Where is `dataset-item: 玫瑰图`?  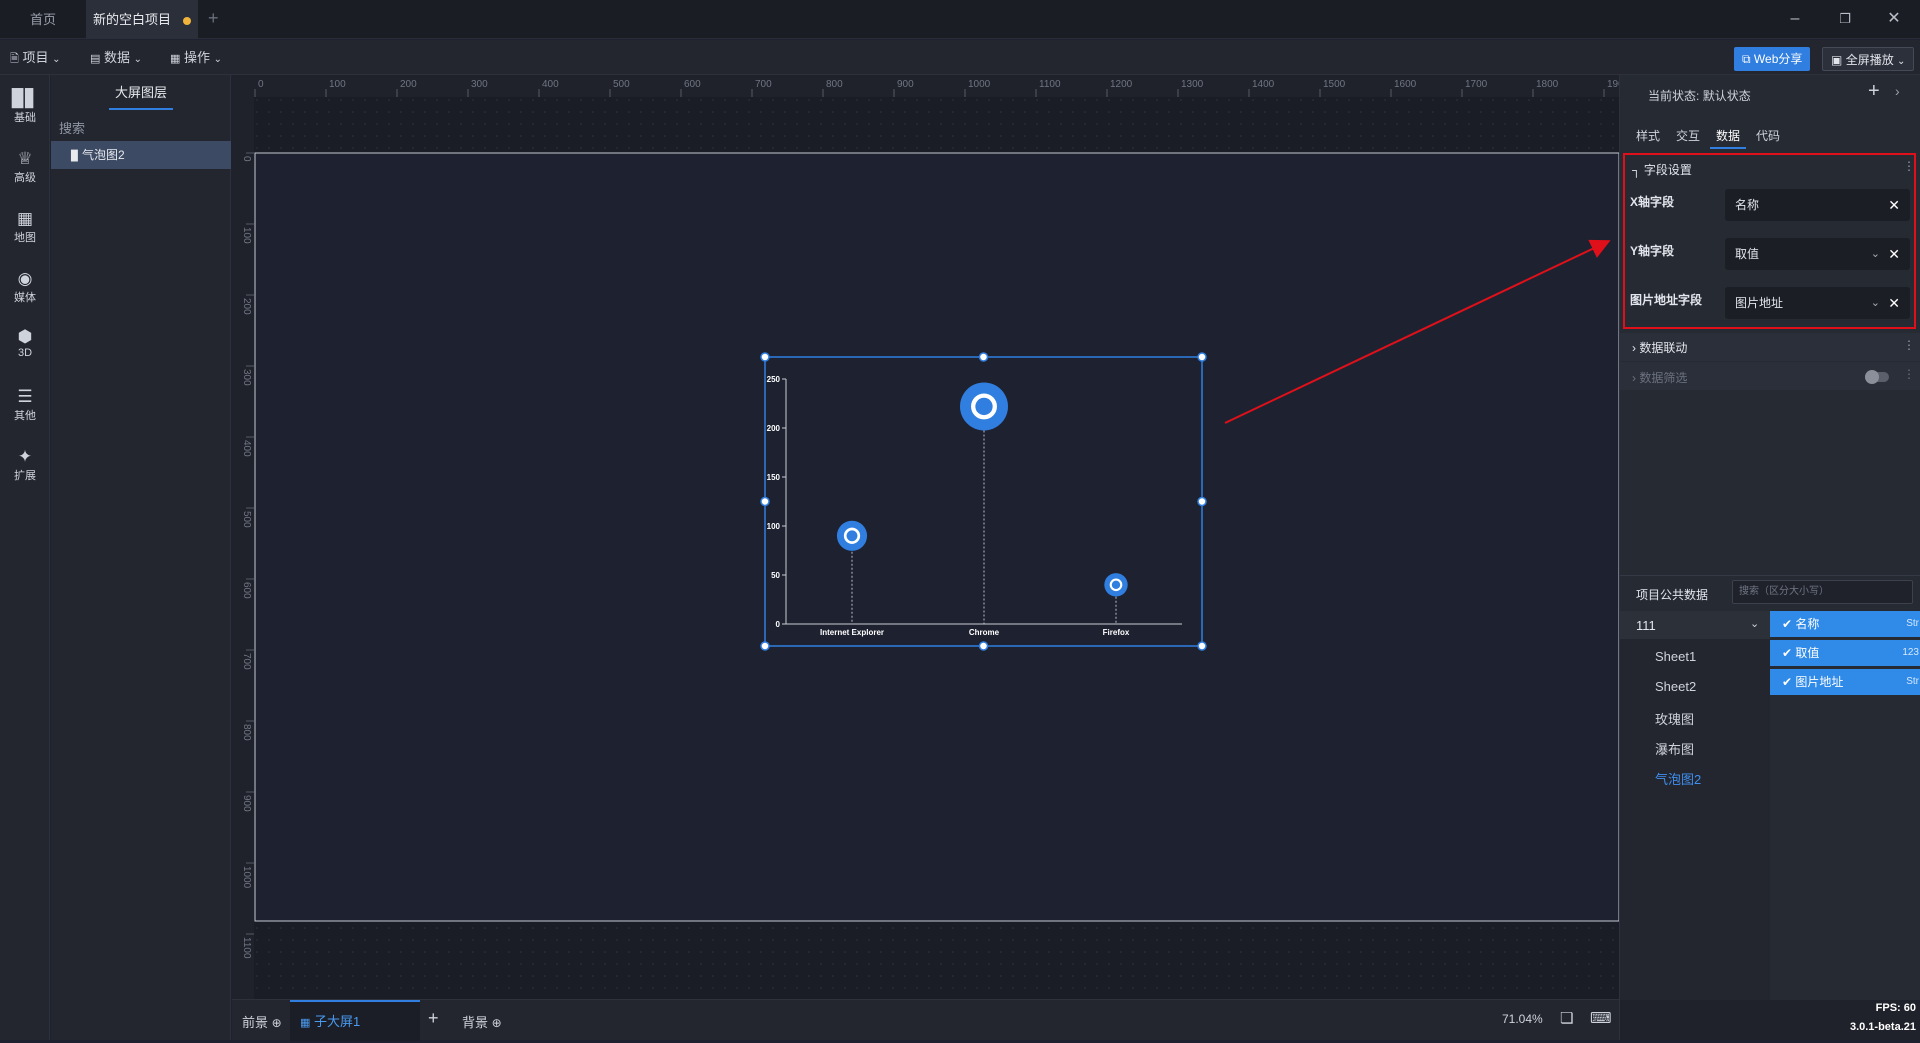 dataset-item: 玫瑰图 is located at coordinates (1674, 718).